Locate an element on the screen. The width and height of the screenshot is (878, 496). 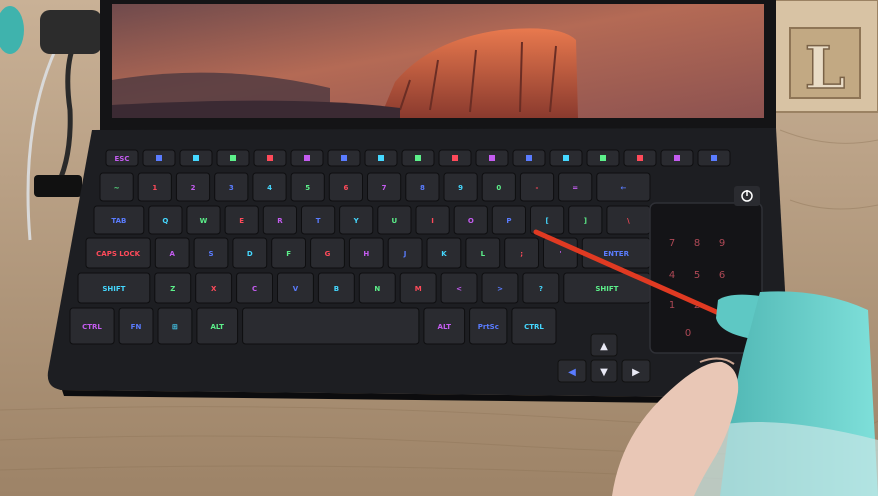
key-label: W is located at coordinates (204, 221).